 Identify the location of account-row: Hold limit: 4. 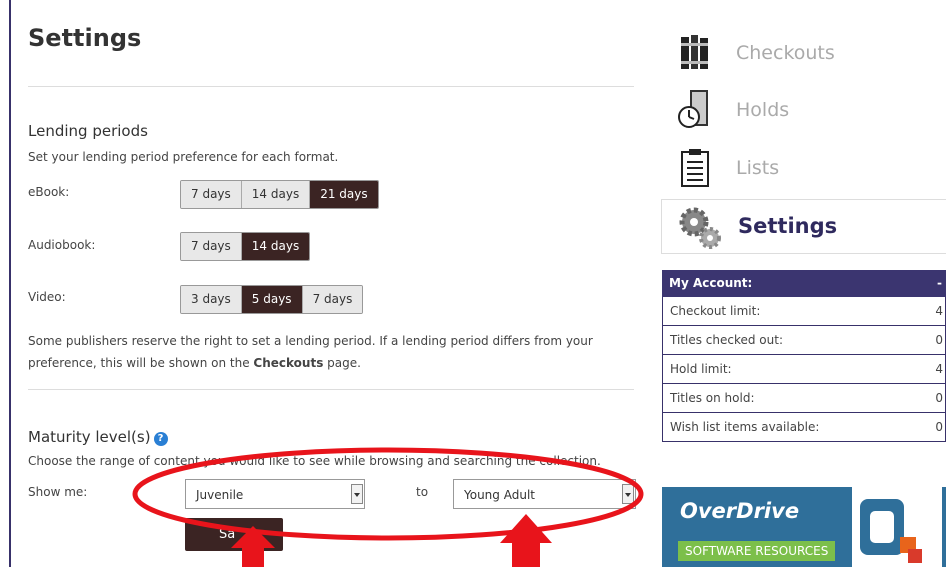
(804, 369).